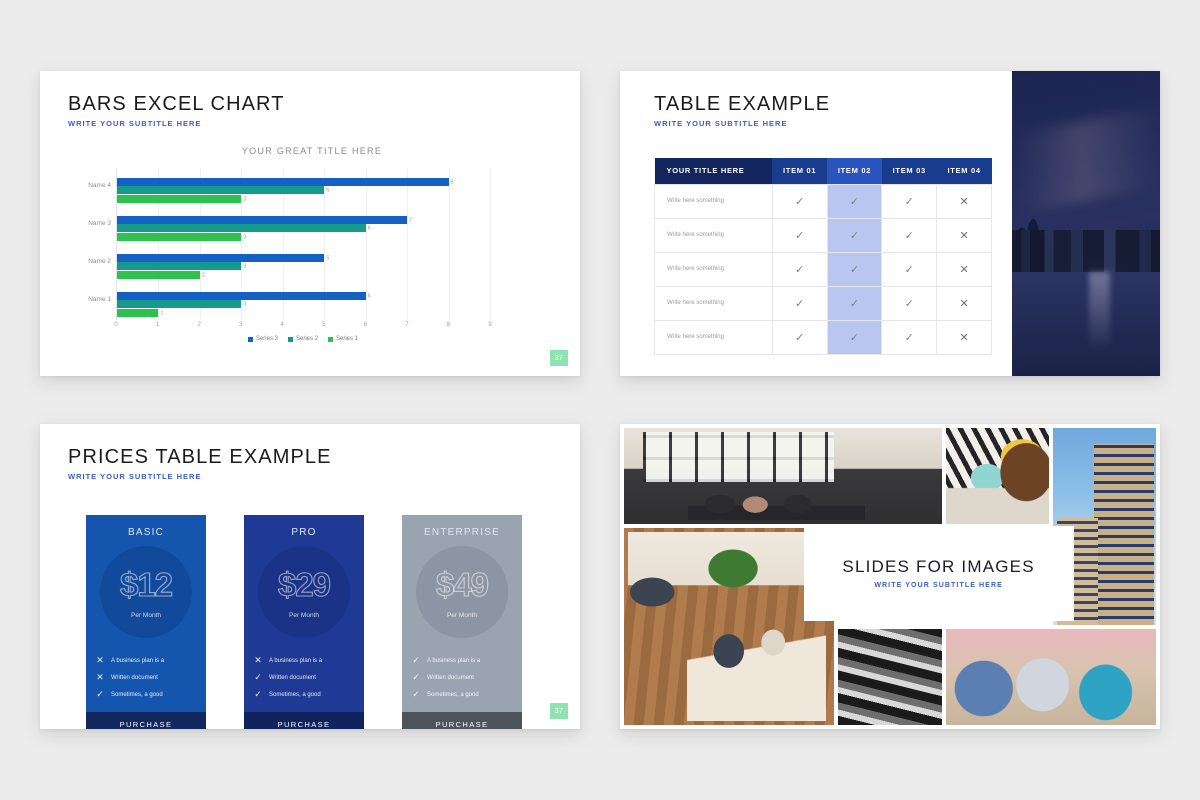 The image size is (1200, 800). Describe the element at coordinates (347, 339) in the screenshot. I see `legend-label: Series 1` at that location.